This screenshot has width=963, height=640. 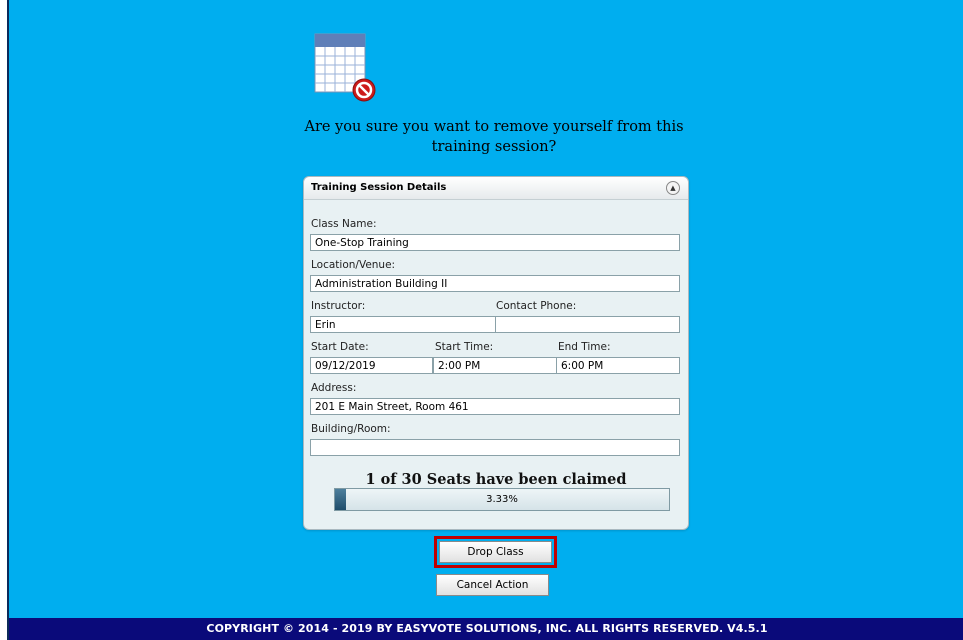 What do you see at coordinates (496, 188) in the screenshot?
I see `panel-header: Training Session Details ▲` at bounding box center [496, 188].